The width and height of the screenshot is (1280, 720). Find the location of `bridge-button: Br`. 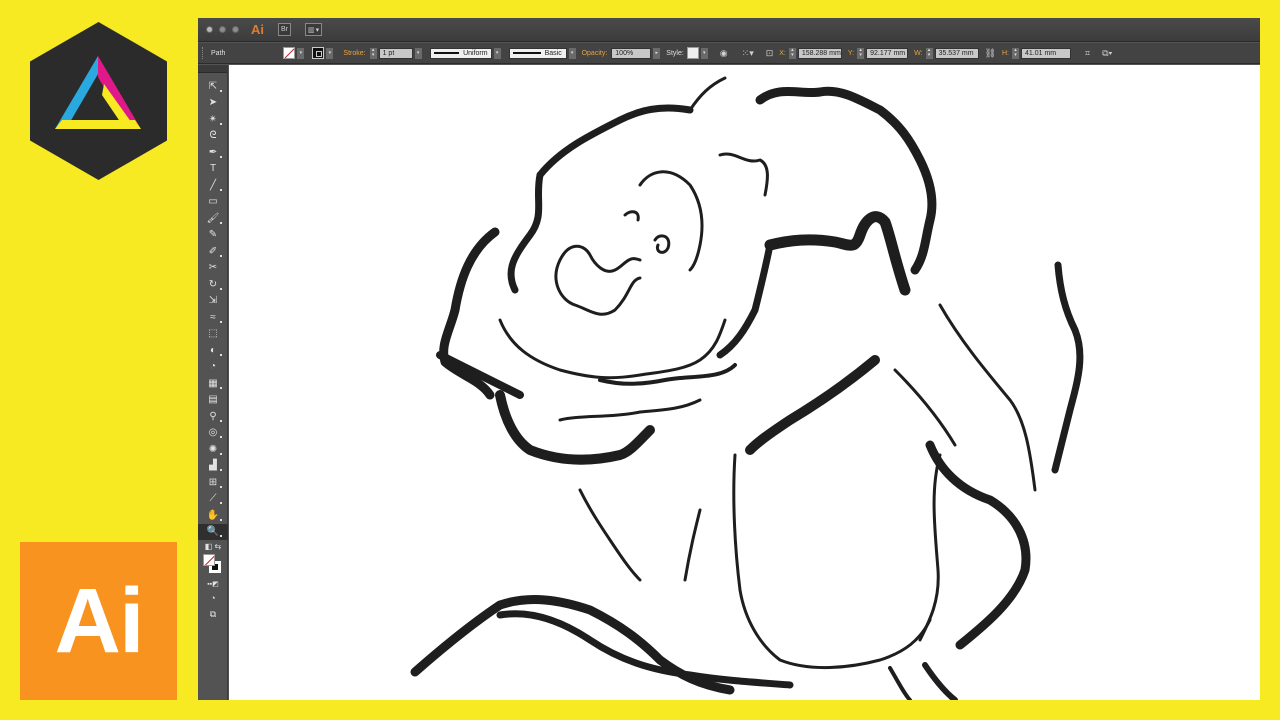

bridge-button: Br is located at coordinates (284, 29).